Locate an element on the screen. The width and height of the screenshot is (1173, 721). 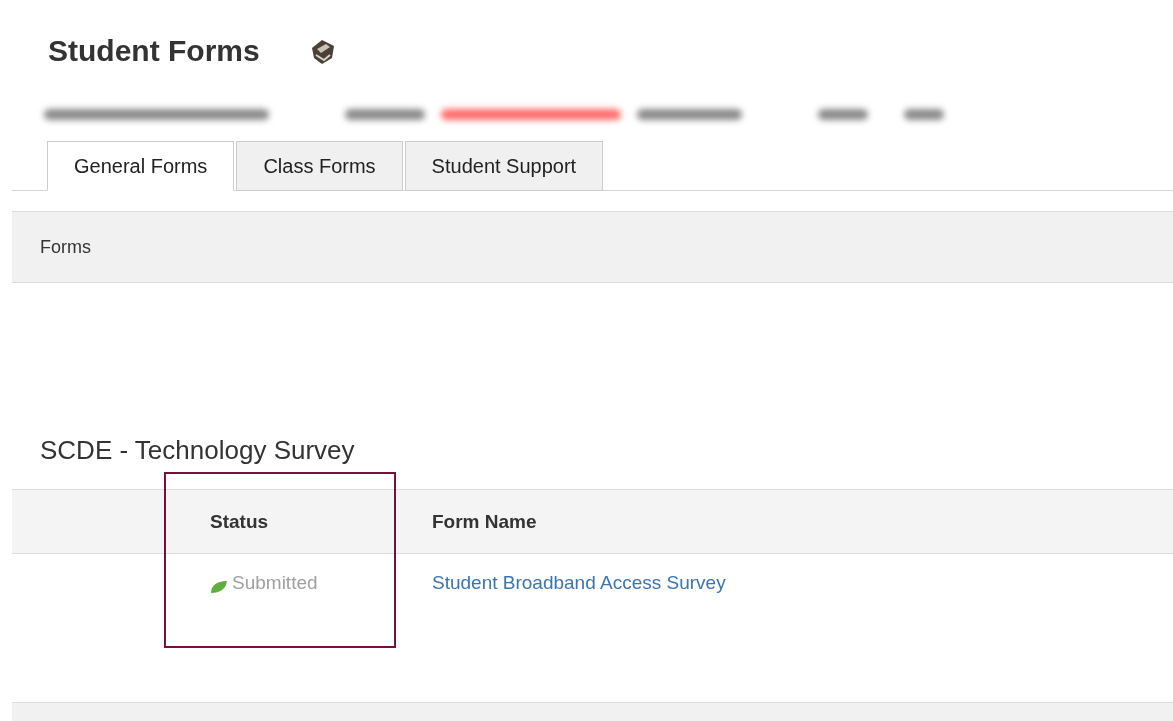
status-text: Submitted is located at coordinates (275, 583).